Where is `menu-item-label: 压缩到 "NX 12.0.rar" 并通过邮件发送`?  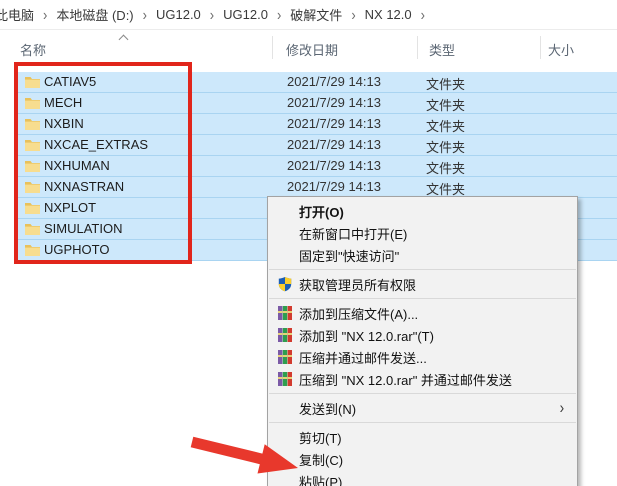
menu-item-label: 压缩到 "NX 12.0.rar" 并通过邮件发送 is located at coordinates (405, 380).